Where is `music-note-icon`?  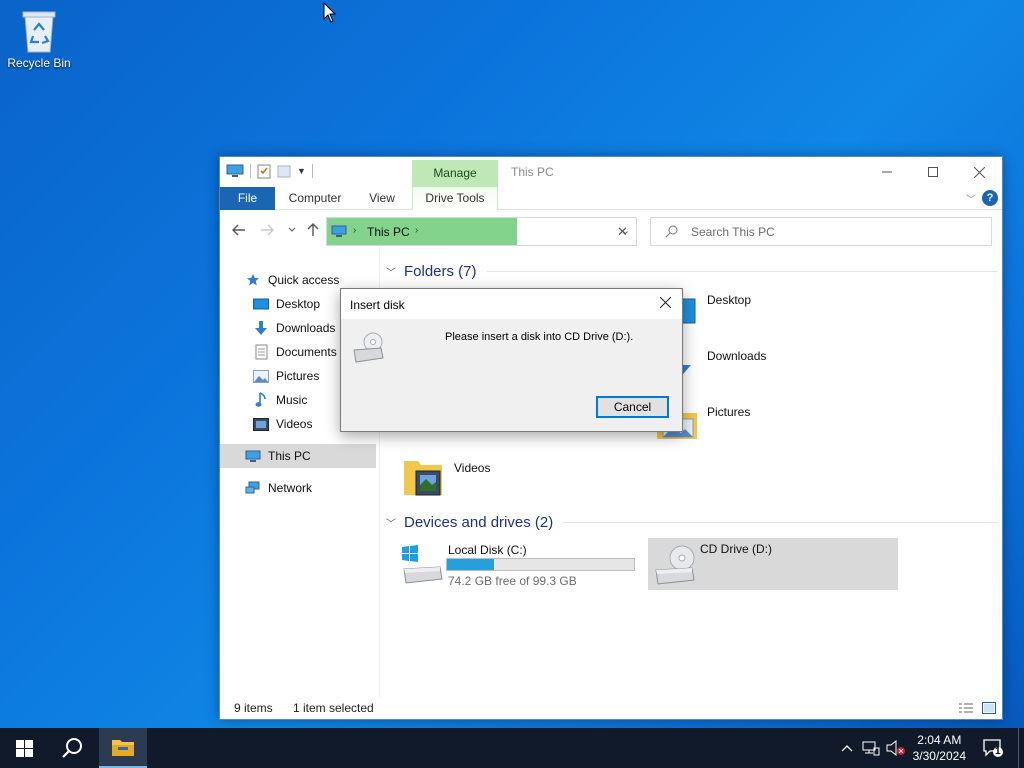
music-note-icon is located at coordinates (261, 400).